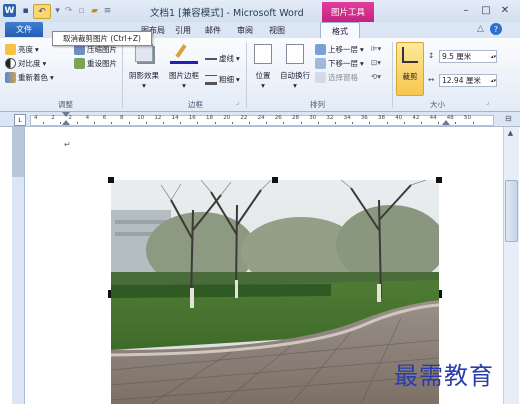  What do you see at coordinates (144, 68) in the screenshot?
I see `shadow-effects-button: 阴影效果 ▾` at bounding box center [144, 68].